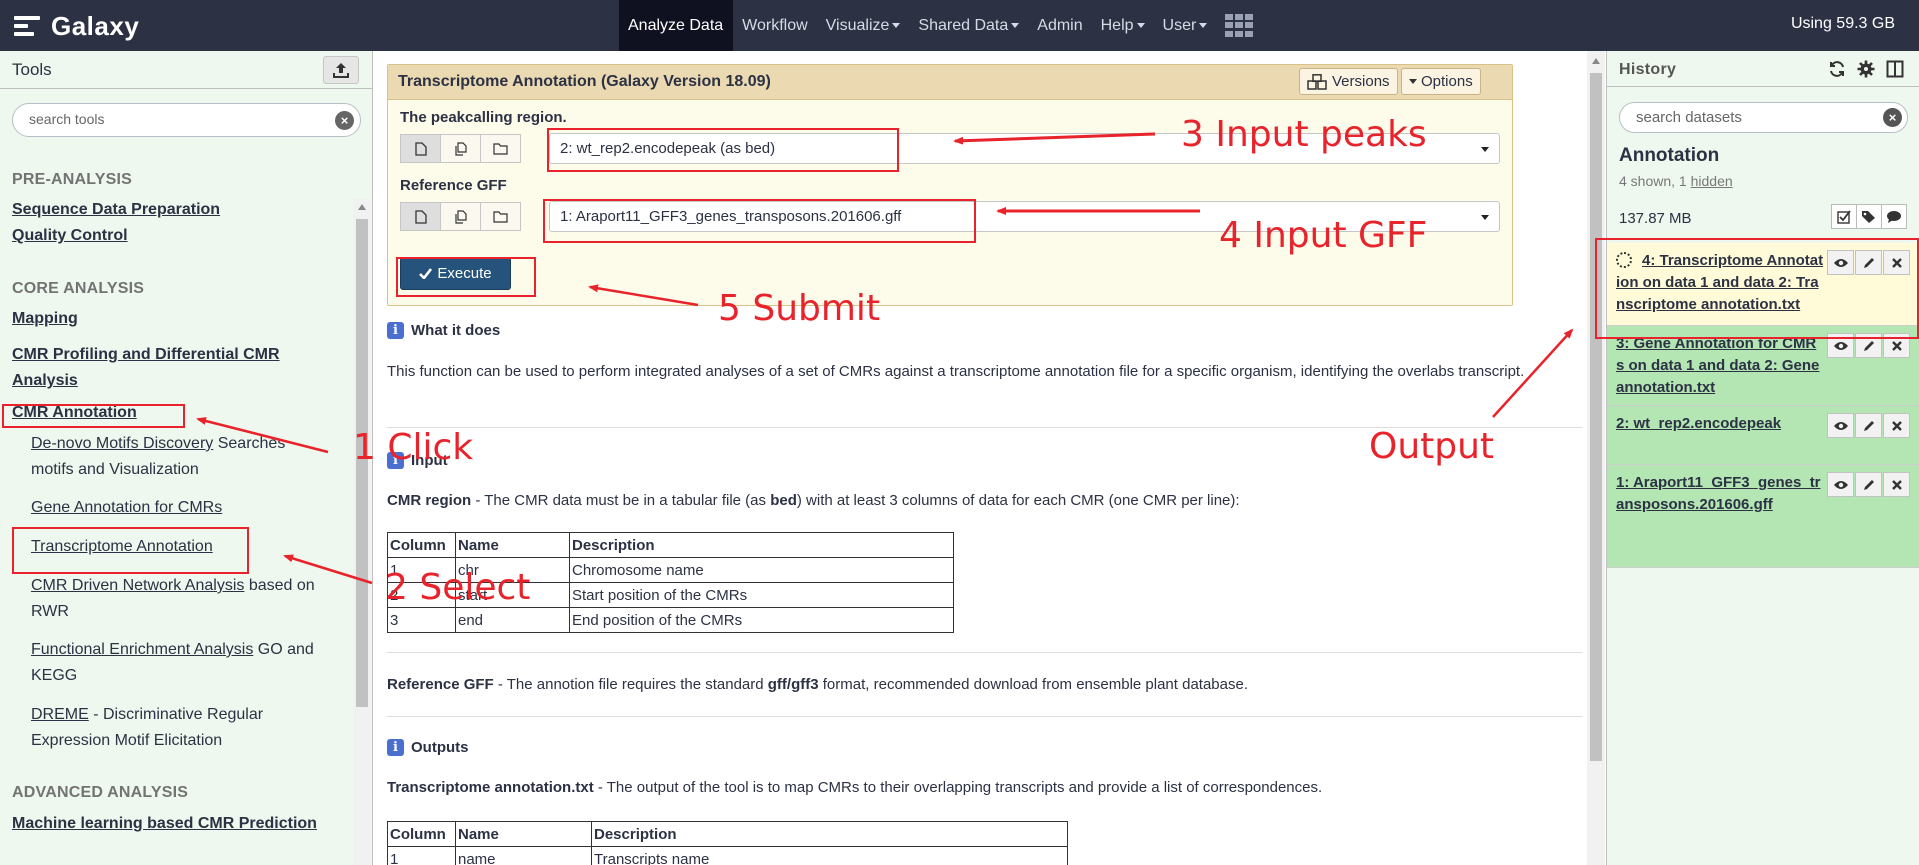 This screenshot has height=865, width=1919. I want to click on annotation-label-5: 5 Submit, so click(799, 308).